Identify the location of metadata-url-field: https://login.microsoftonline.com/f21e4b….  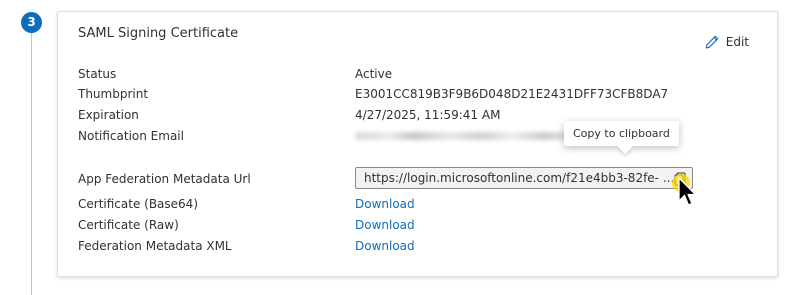
(524, 178).